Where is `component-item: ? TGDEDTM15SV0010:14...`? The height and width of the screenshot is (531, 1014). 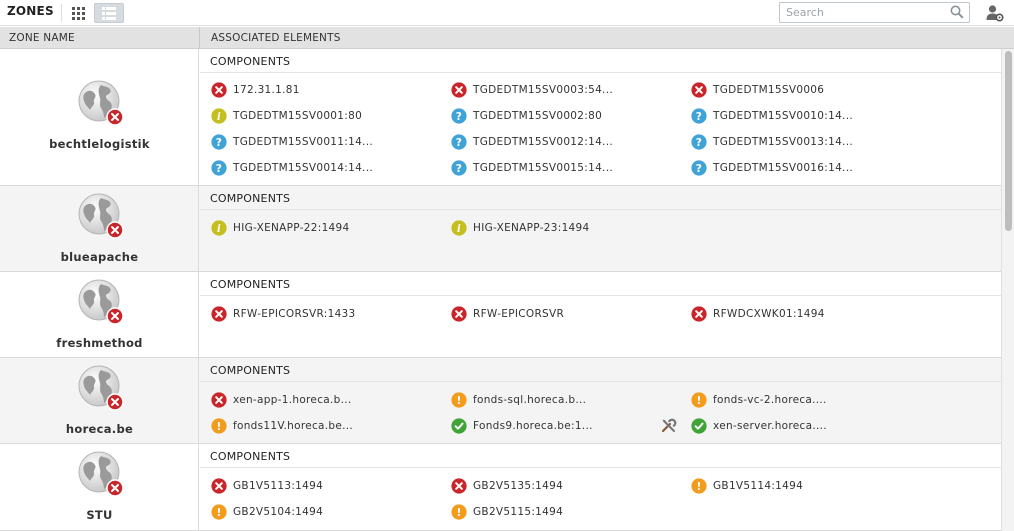 component-item: ? TGDEDTM15SV0010:14... is located at coordinates (772, 116).